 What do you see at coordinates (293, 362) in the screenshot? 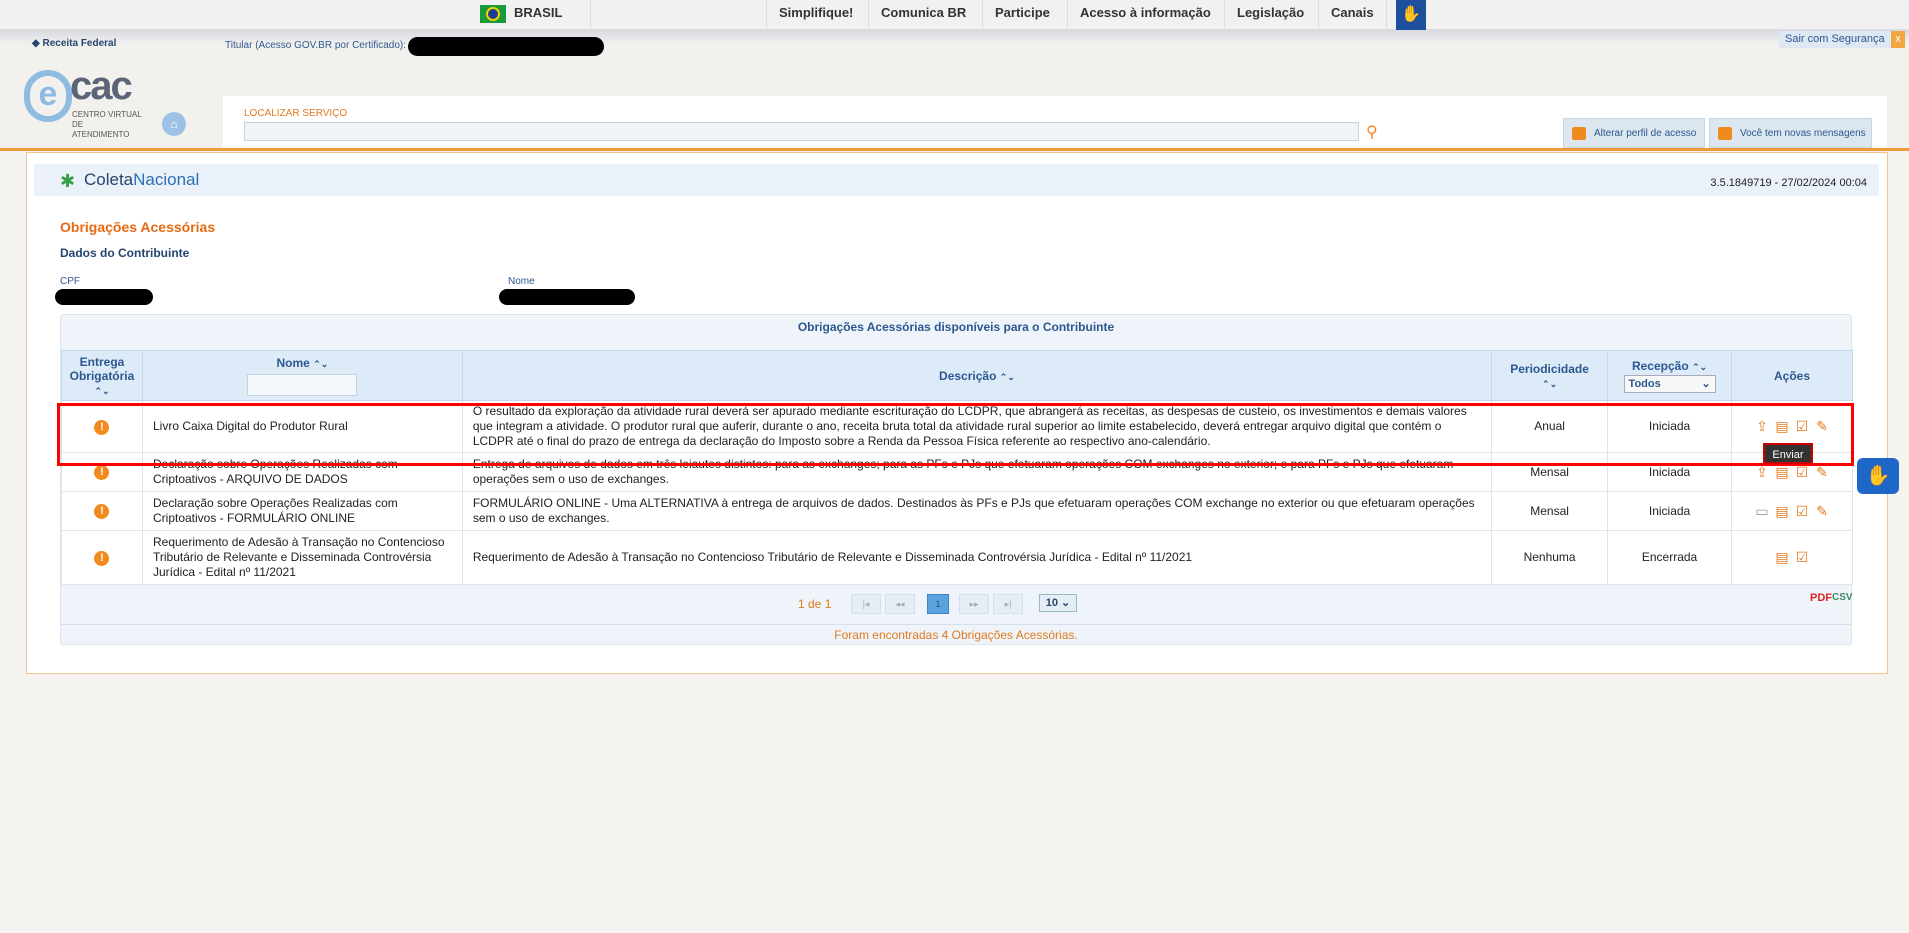
I see `nome-header-label: Nome` at bounding box center [293, 362].